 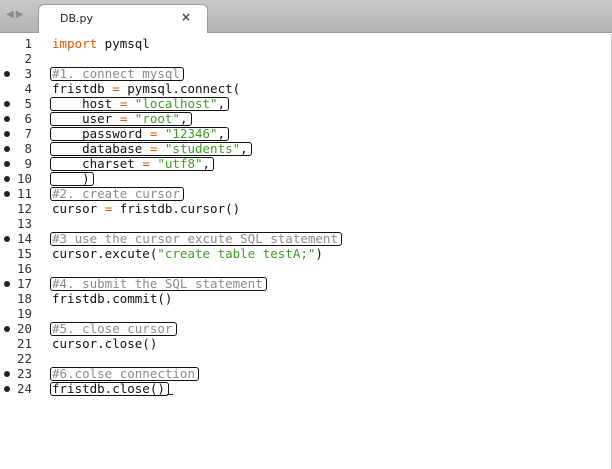 What do you see at coordinates (180, 88) in the screenshot?
I see `code-token: pymsql.connect(` at bounding box center [180, 88].